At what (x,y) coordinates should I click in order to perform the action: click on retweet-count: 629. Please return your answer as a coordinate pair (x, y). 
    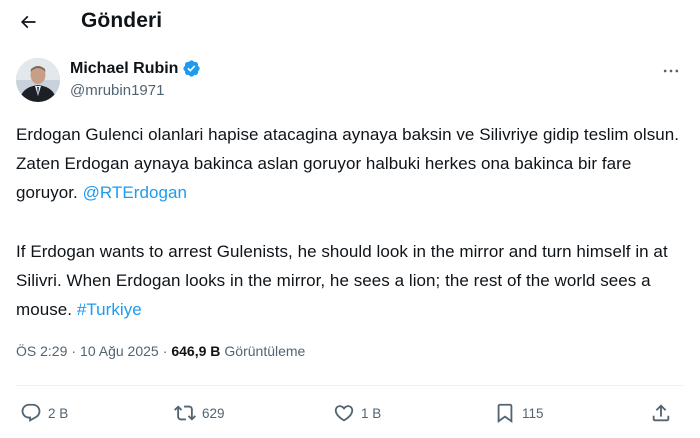
    Looking at the image, I should click on (213, 413).